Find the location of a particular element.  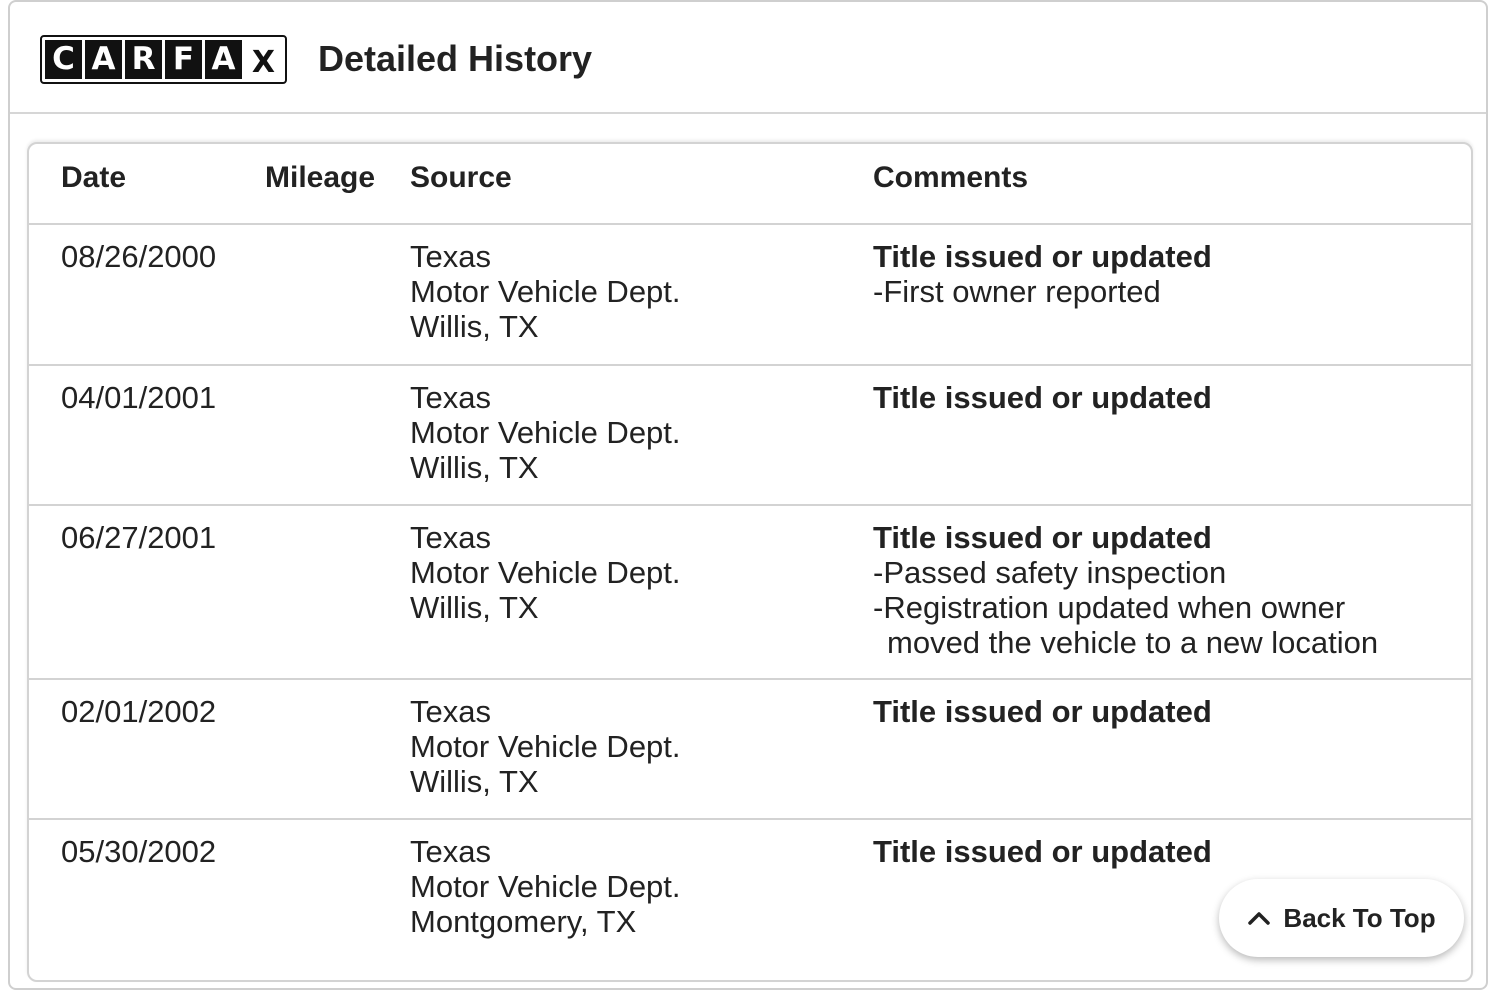

row-source: Texas Motor Vehicle Dept. Montgomery, TX is located at coordinates (545, 886).